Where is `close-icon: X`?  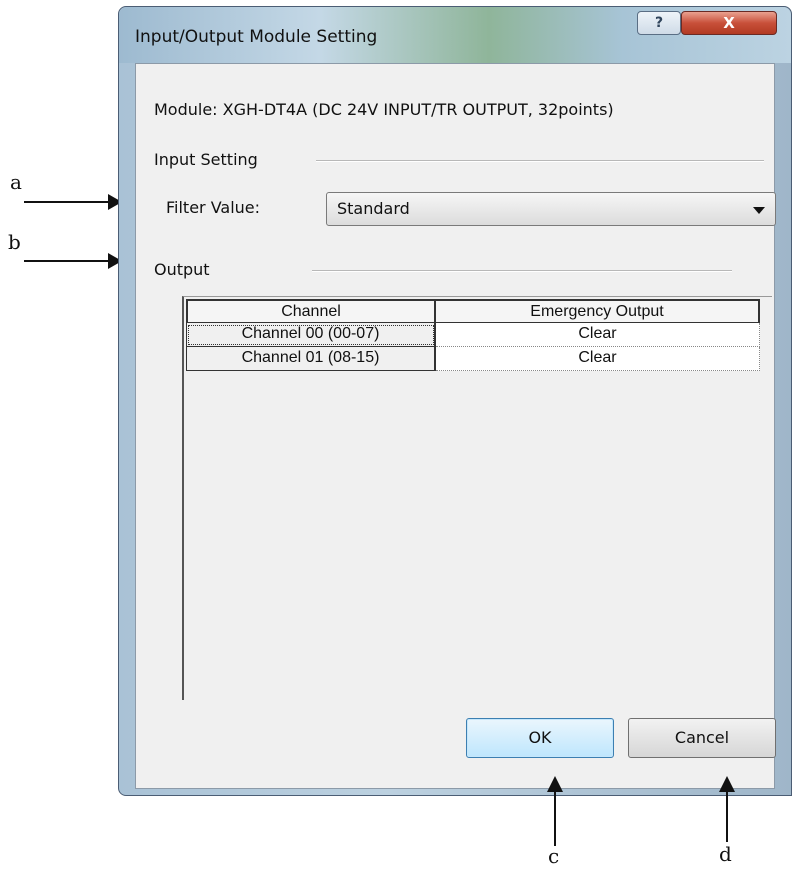
close-icon: X is located at coordinates (729, 23).